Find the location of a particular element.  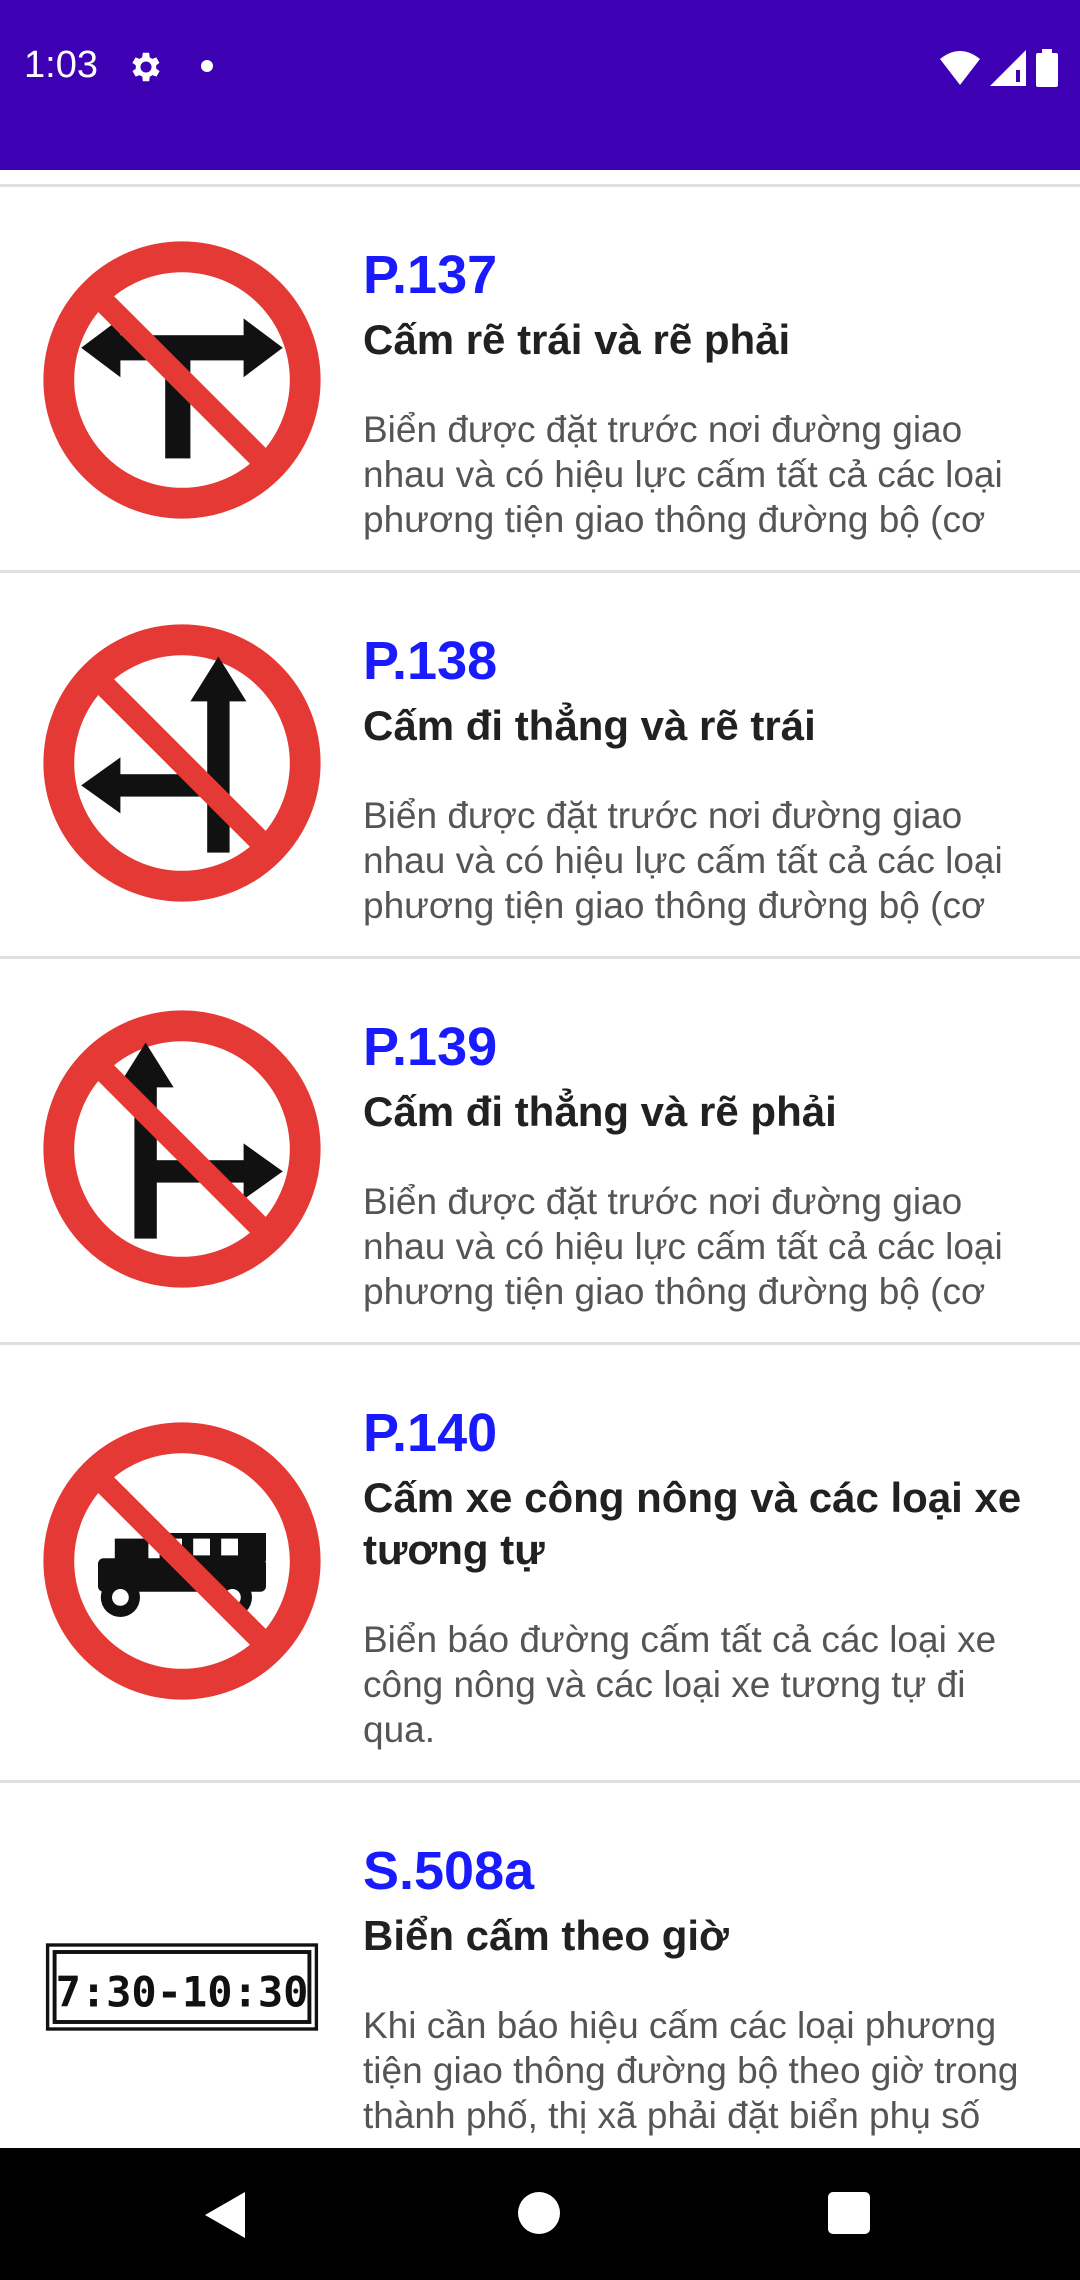

no-left-and-right-turn-sign-icon is located at coordinates (182, 380).